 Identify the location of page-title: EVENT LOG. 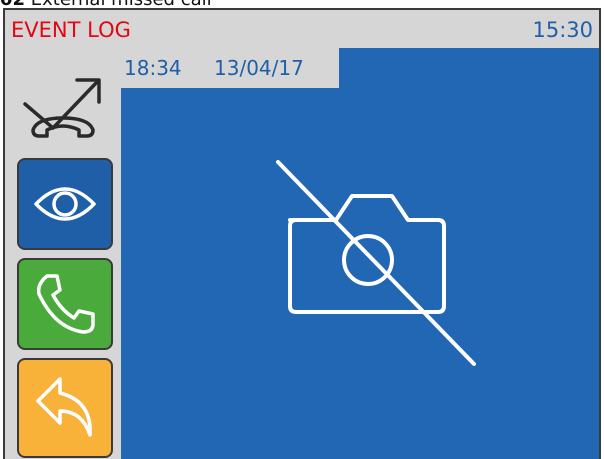
(71, 30).